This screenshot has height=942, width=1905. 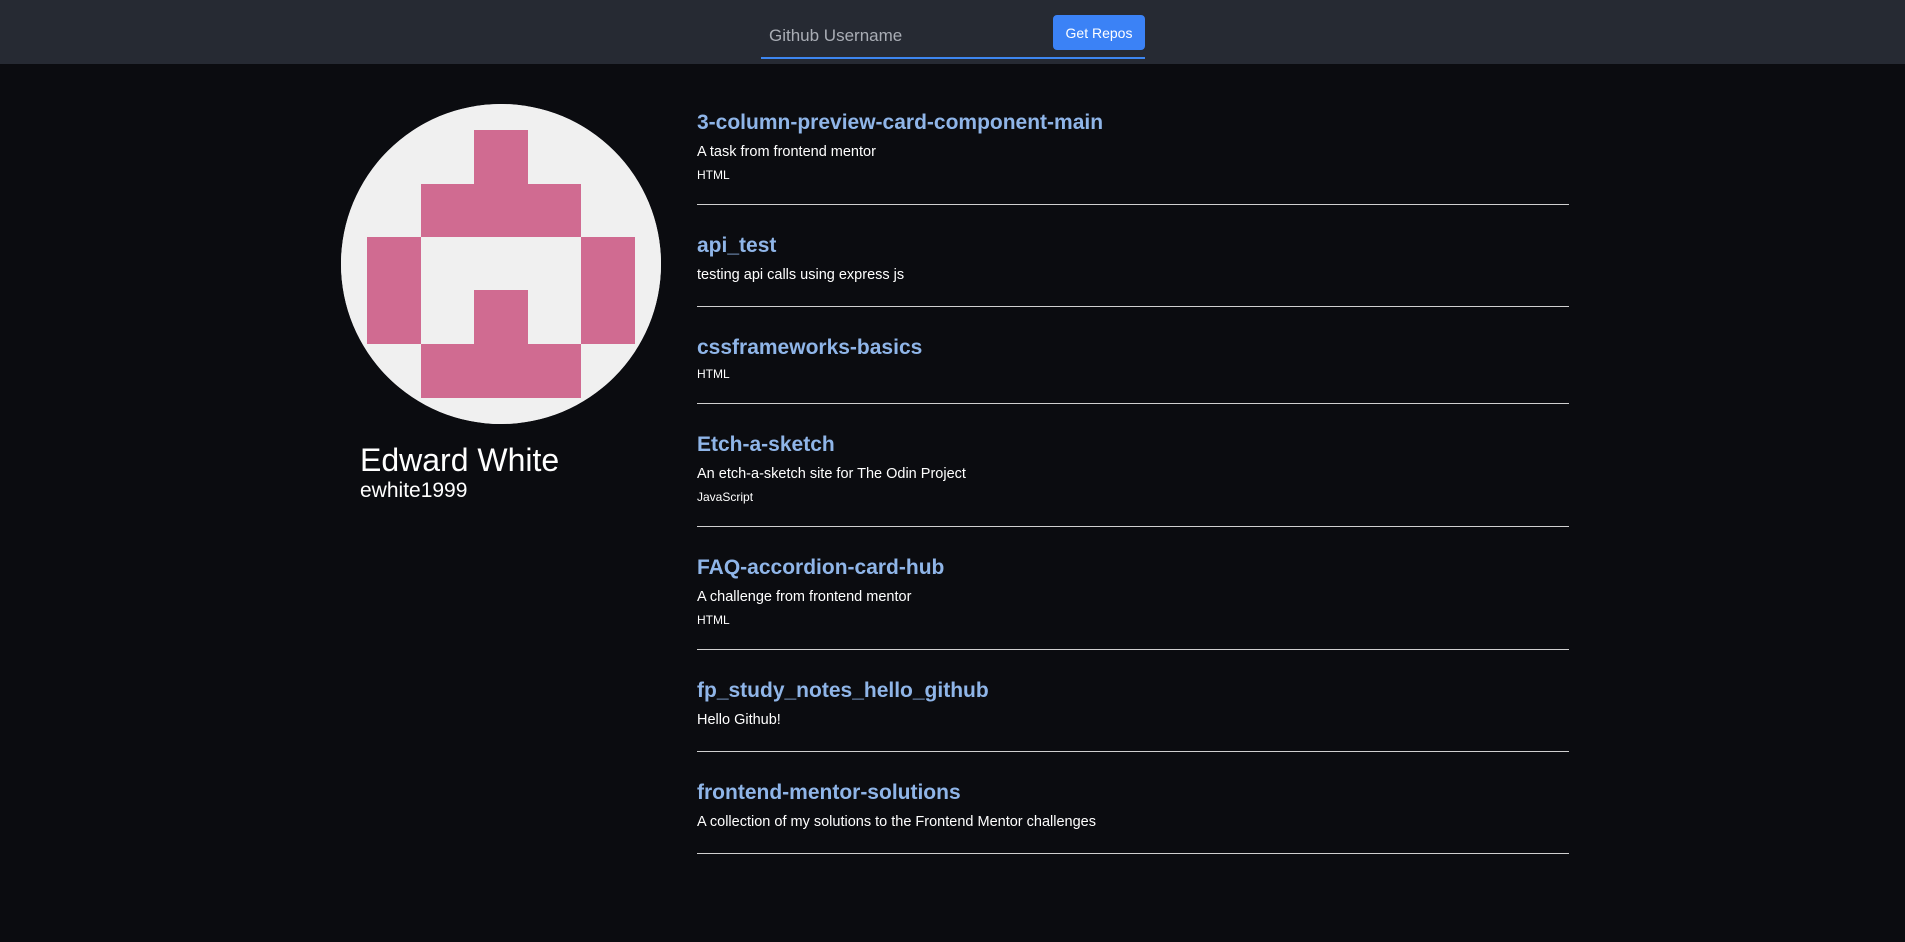 I want to click on profile-panel: Edward White ewhite1999, so click(x=501, y=304).